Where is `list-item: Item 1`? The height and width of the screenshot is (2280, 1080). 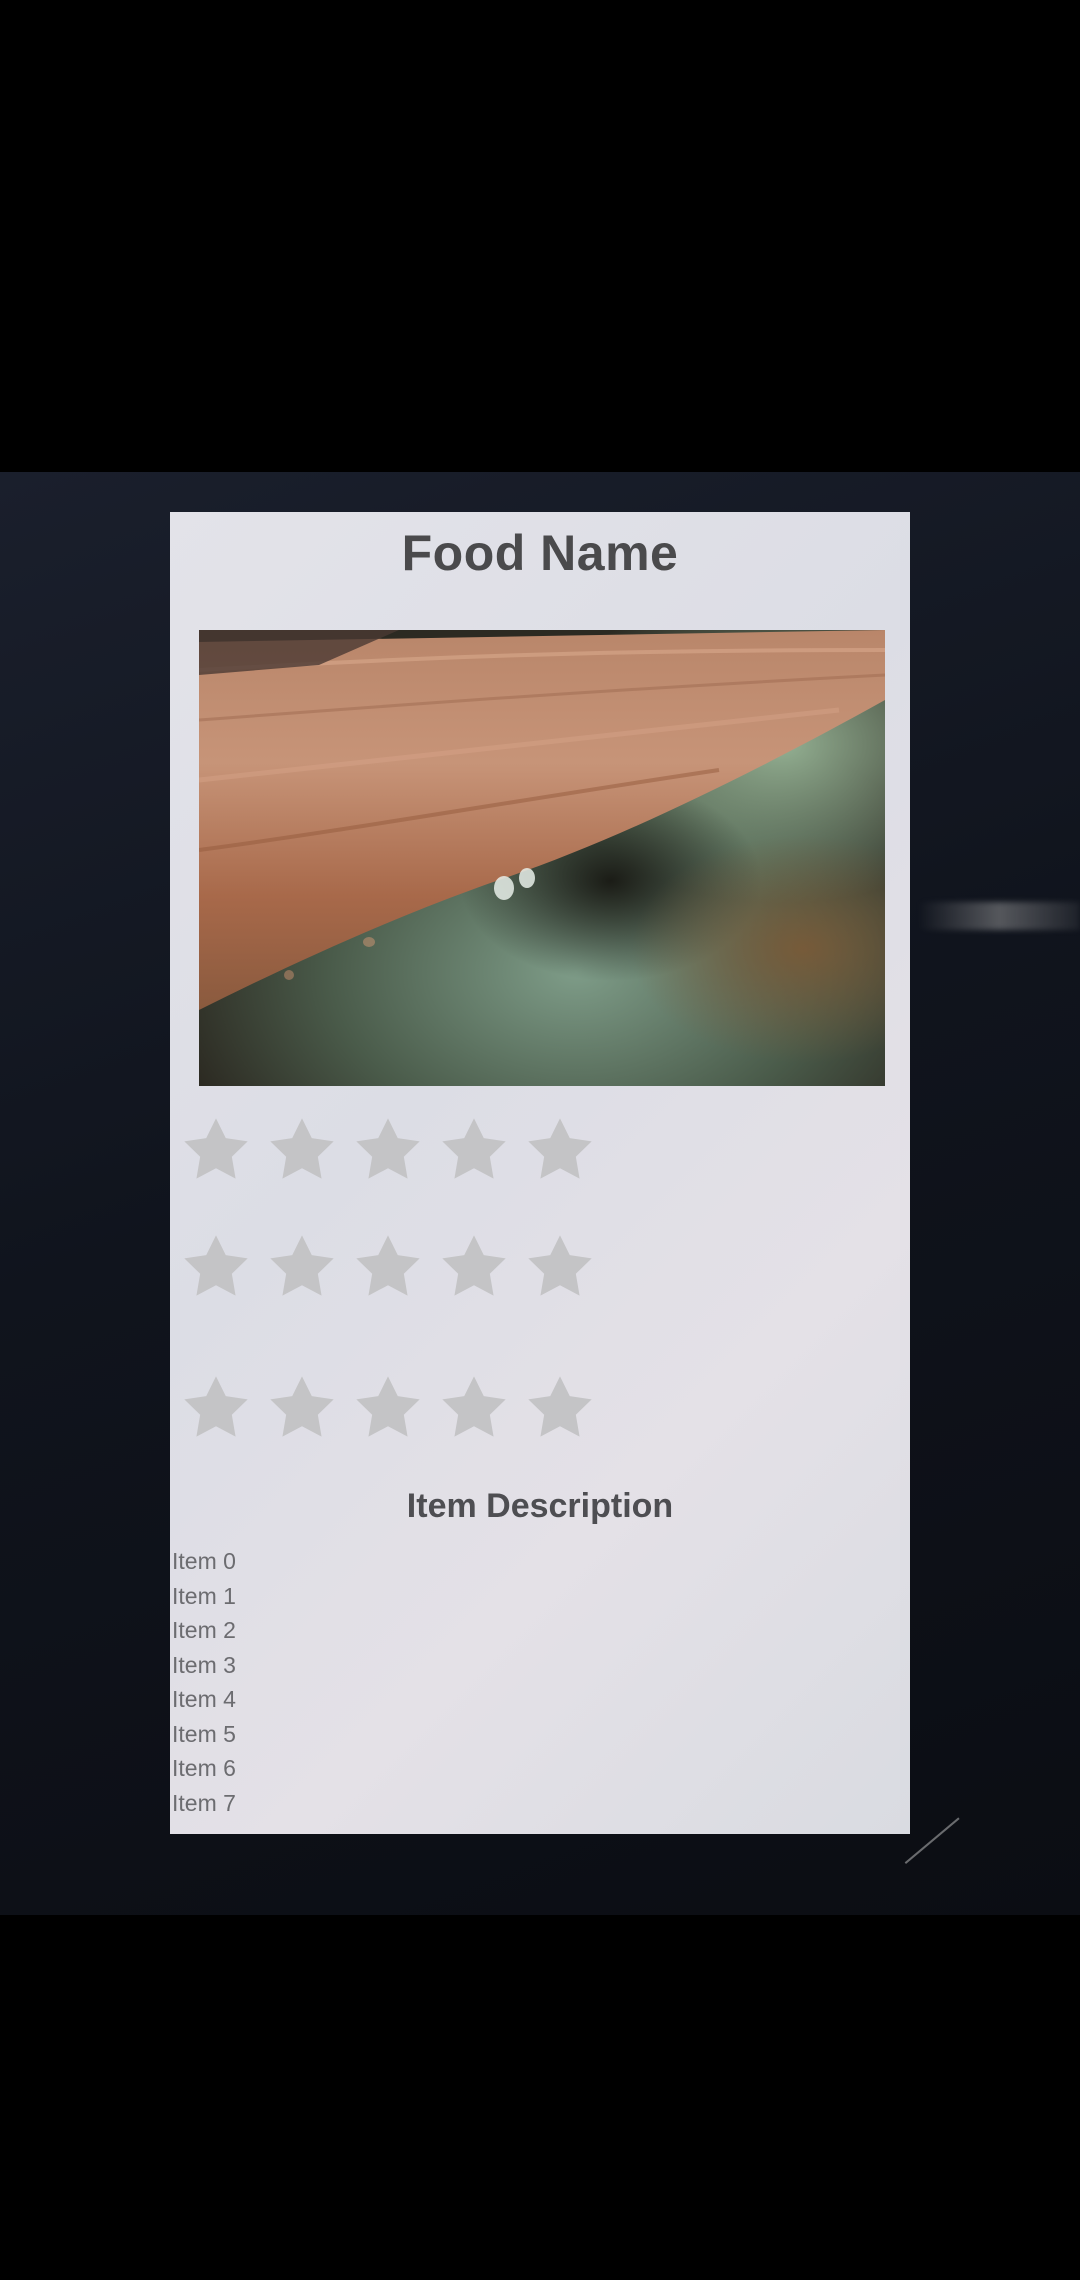
list-item: Item 1 is located at coordinates (204, 1596).